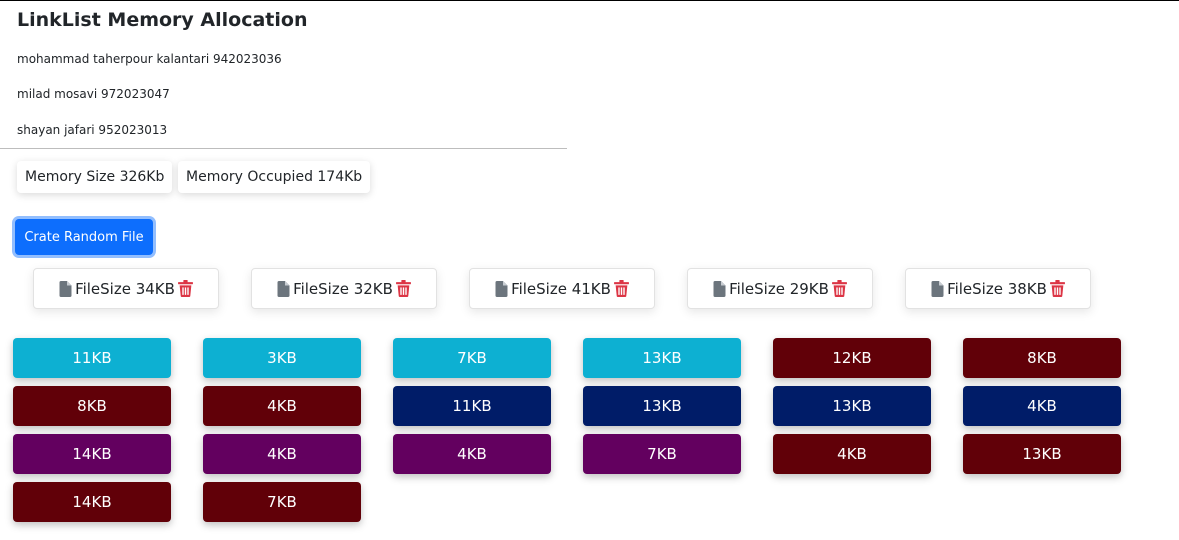 This screenshot has width=1179, height=540. Describe the element at coordinates (274, 177) in the screenshot. I see `memory-occupied-card: Memory Occupied 174Kb` at that location.